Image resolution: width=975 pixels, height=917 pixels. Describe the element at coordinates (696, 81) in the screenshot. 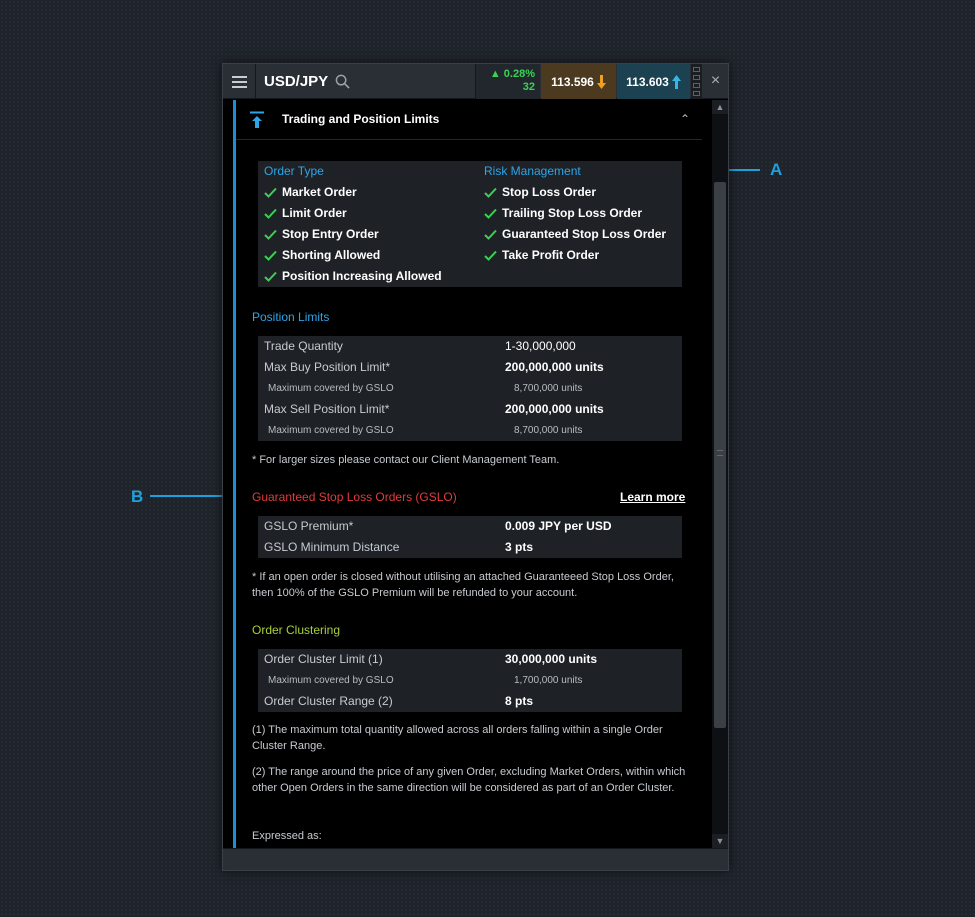

I see `drag-handle` at that location.